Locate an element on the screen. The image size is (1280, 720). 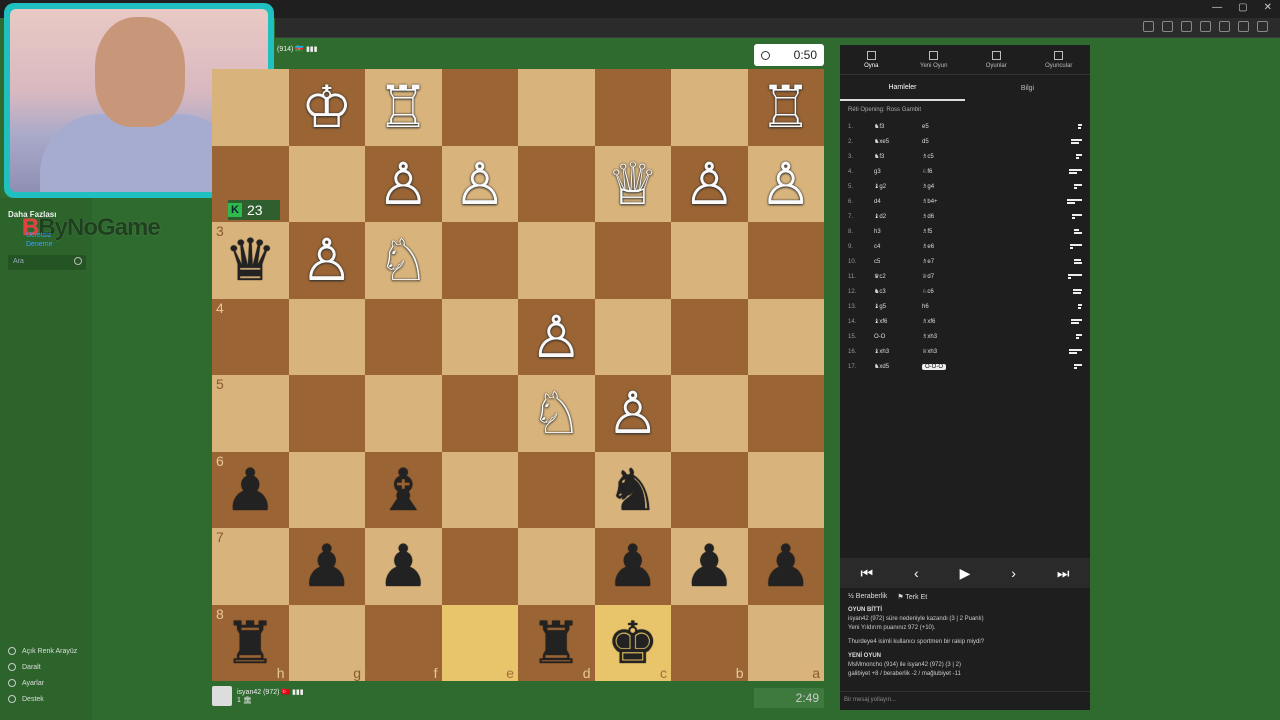
tab-new-game: Yeni Oyun is located at coordinates (934, 59).